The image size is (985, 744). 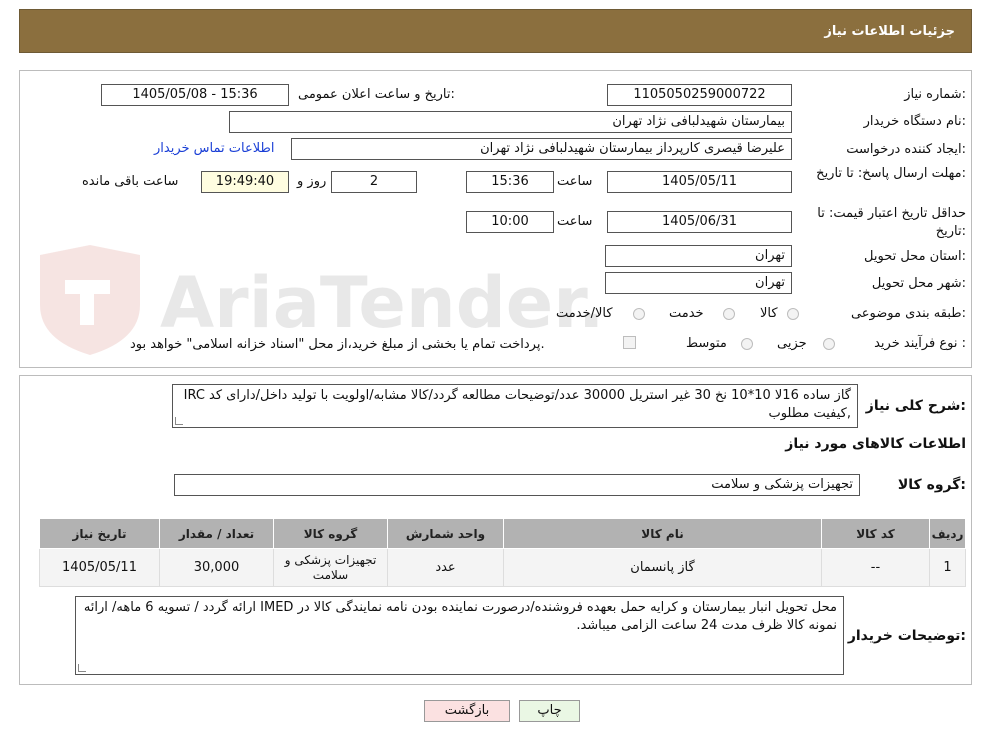 What do you see at coordinates (495, 31) in the screenshot?
I see `page-header: جزئیات اطلاعات نیاز` at bounding box center [495, 31].